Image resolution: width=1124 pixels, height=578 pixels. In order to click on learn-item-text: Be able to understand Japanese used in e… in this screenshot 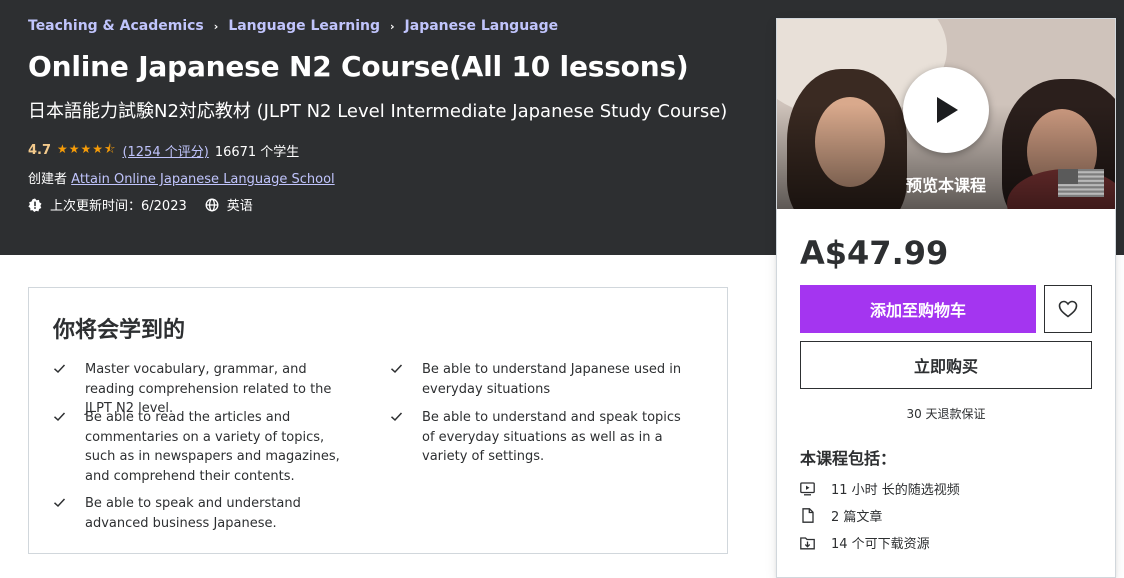, I will do `click(552, 379)`.